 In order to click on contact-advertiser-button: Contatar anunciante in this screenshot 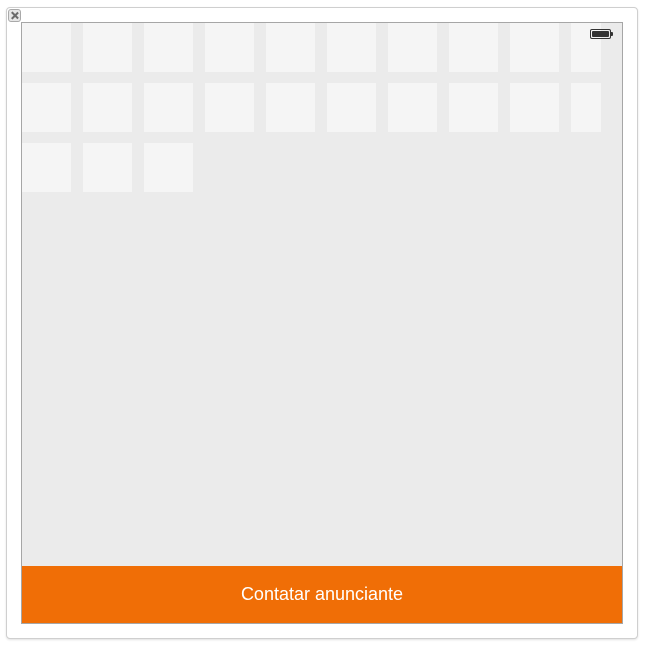, I will do `click(322, 594)`.